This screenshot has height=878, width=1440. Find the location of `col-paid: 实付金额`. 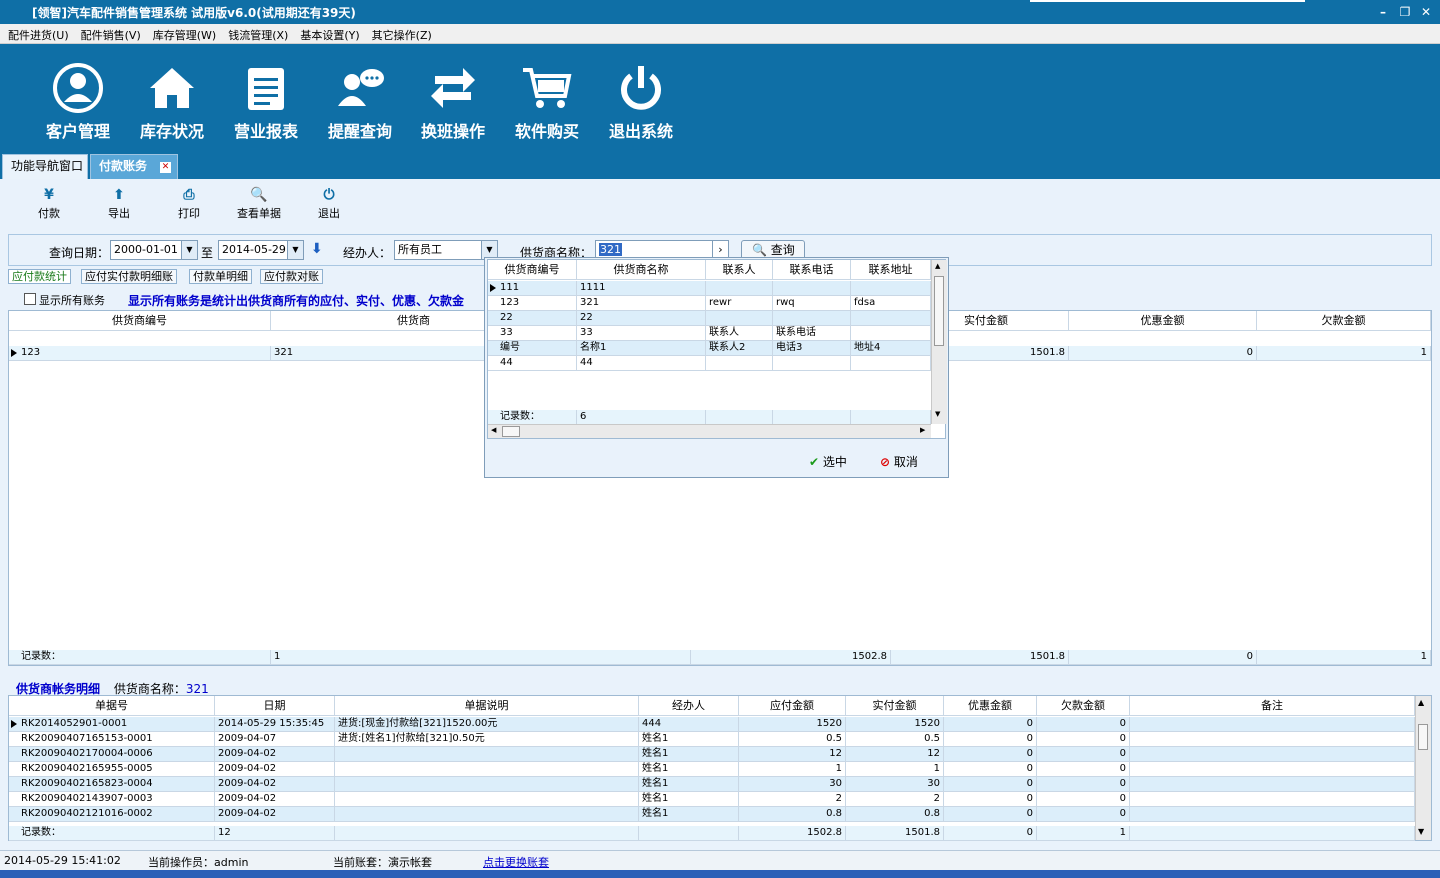

col-paid: 实付金额 is located at coordinates (895, 706).